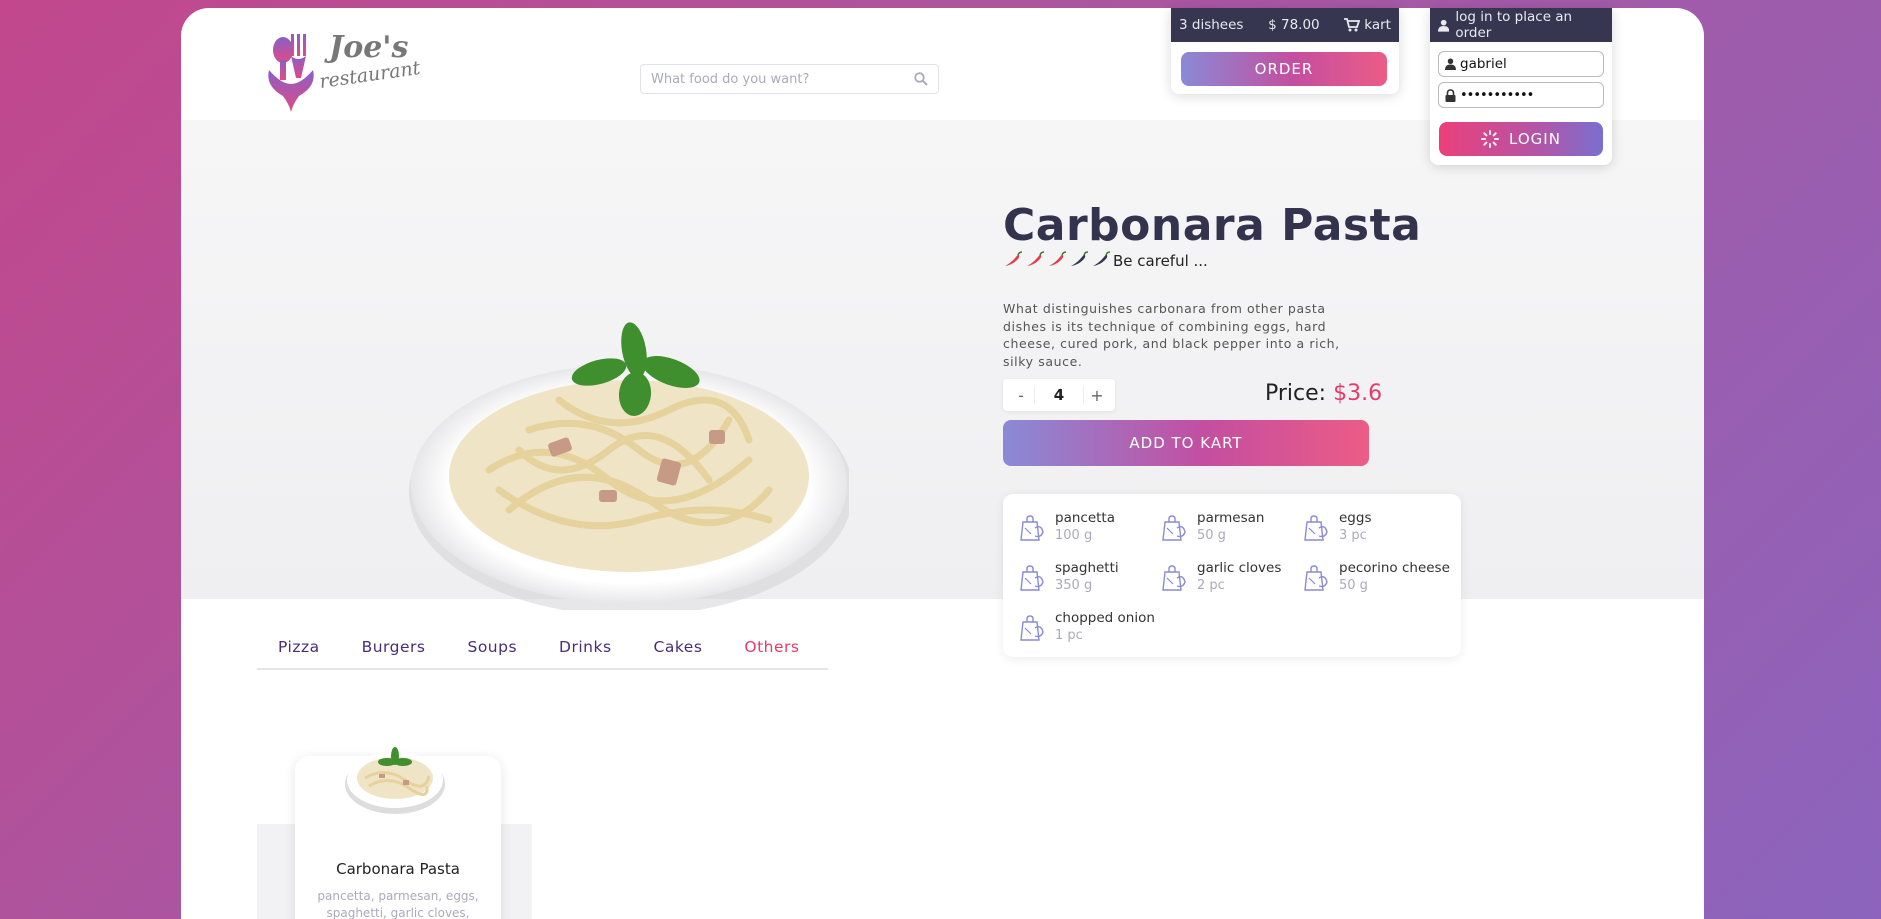 This screenshot has height=919, width=1881. I want to click on ingredient-name: chopped onion, so click(1105, 618).